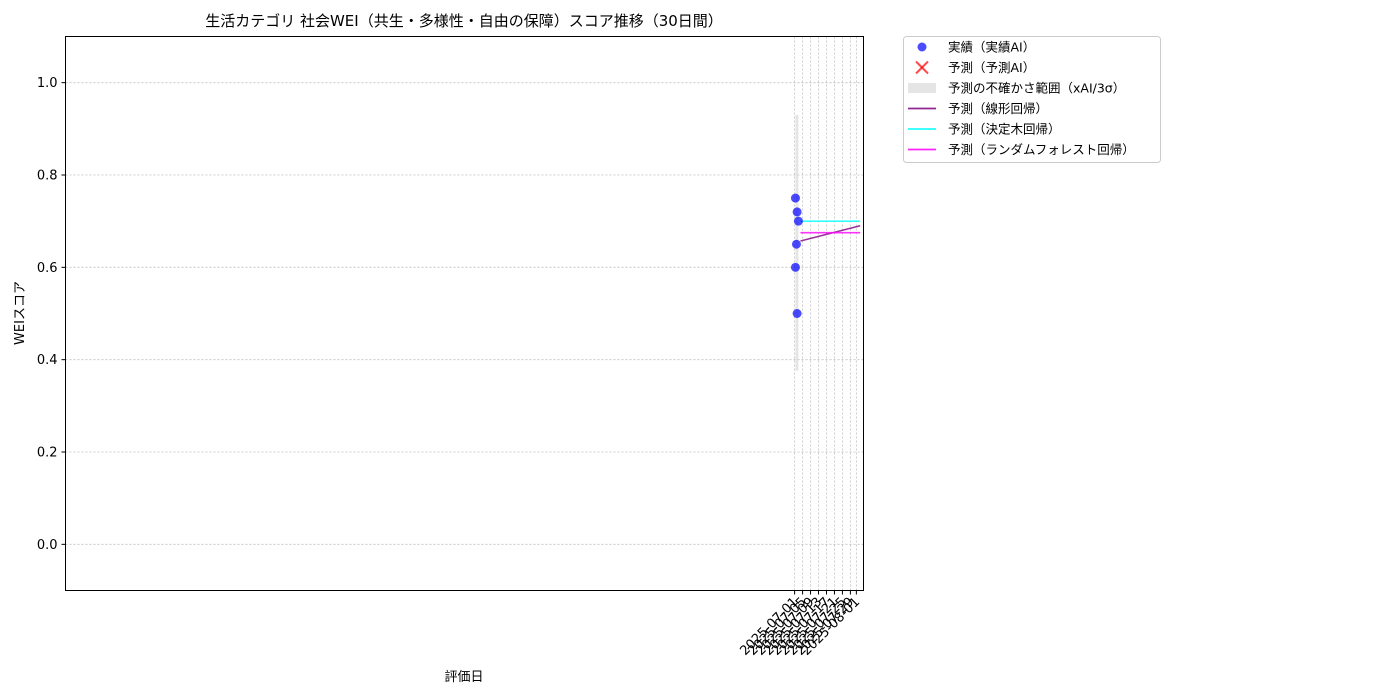 This screenshot has width=1400, height=700. I want to click on y-tick-label: 0.6, so click(47, 268).